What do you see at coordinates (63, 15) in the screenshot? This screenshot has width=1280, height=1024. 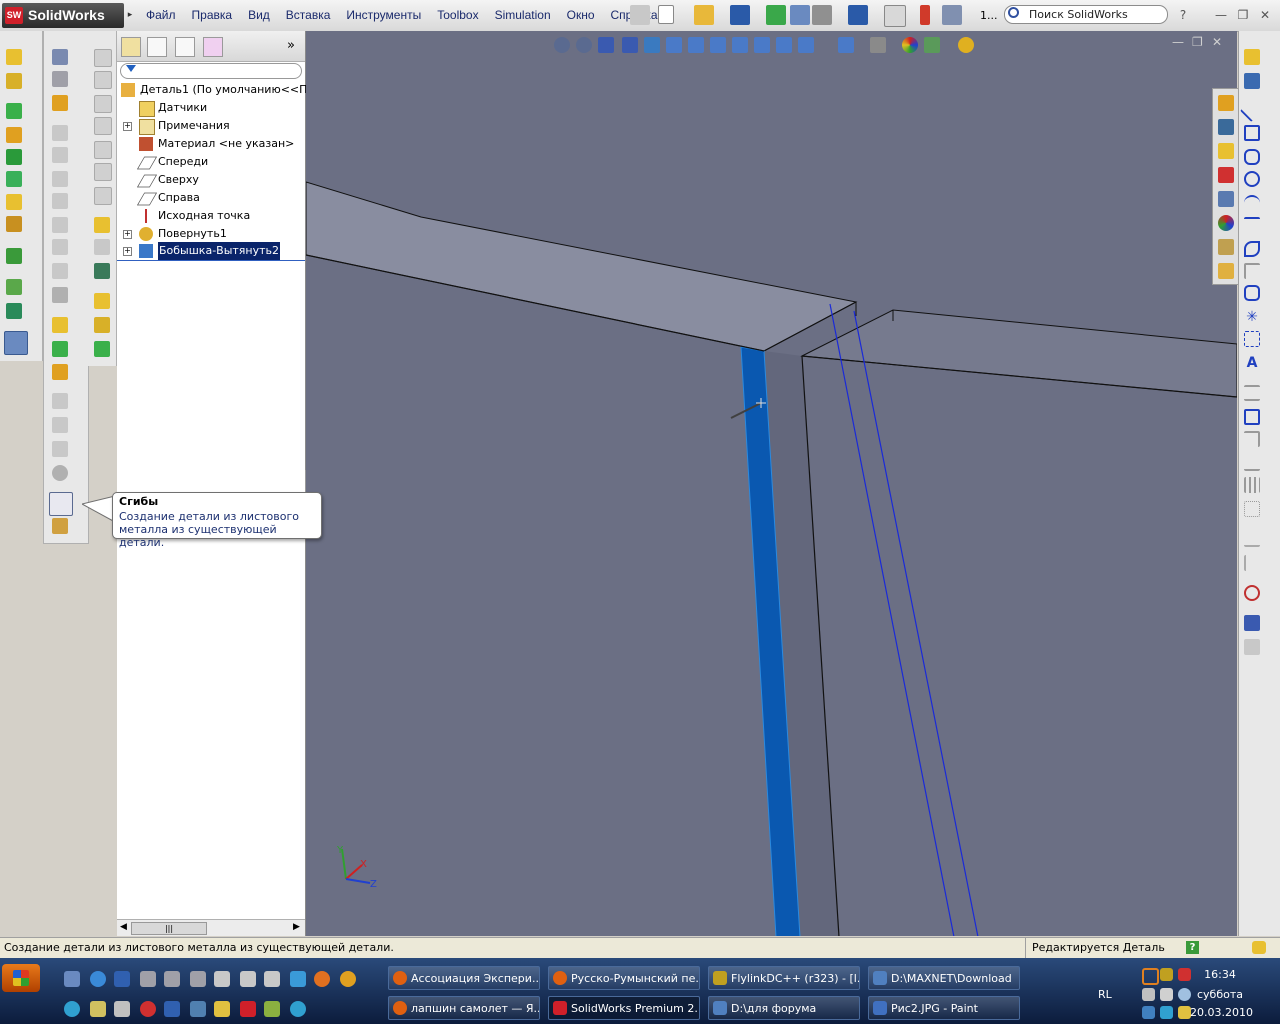 I see `solidworks-logo: SW SolidWorks` at bounding box center [63, 15].